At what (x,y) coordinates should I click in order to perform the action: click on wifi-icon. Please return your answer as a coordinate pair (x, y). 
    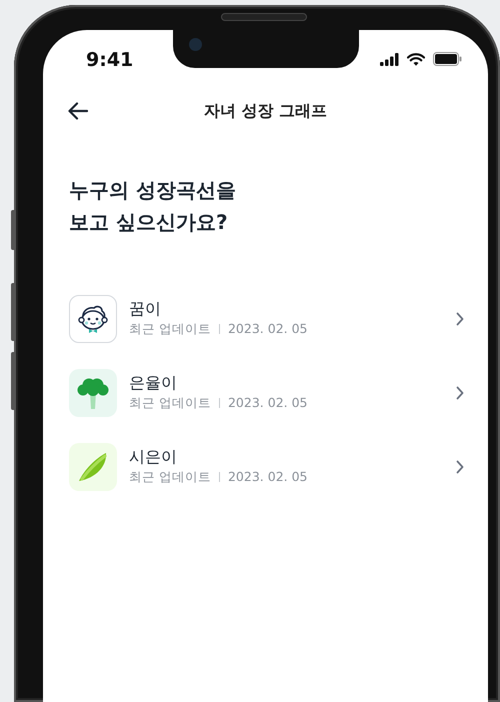
    Looking at the image, I should click on (416, 59).